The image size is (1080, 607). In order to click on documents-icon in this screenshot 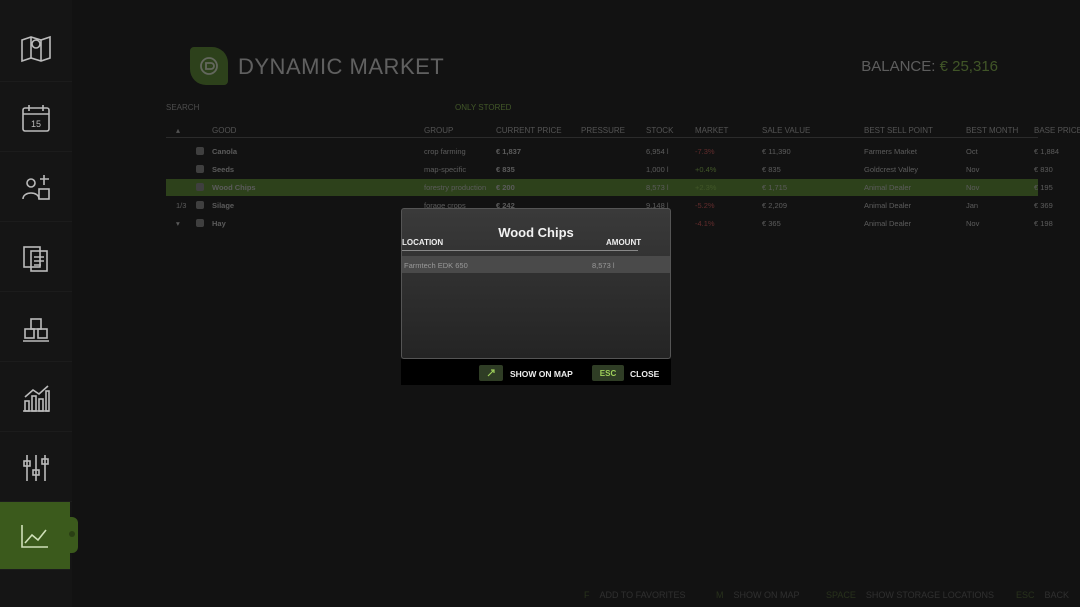, I will do `click(35, 258)`.